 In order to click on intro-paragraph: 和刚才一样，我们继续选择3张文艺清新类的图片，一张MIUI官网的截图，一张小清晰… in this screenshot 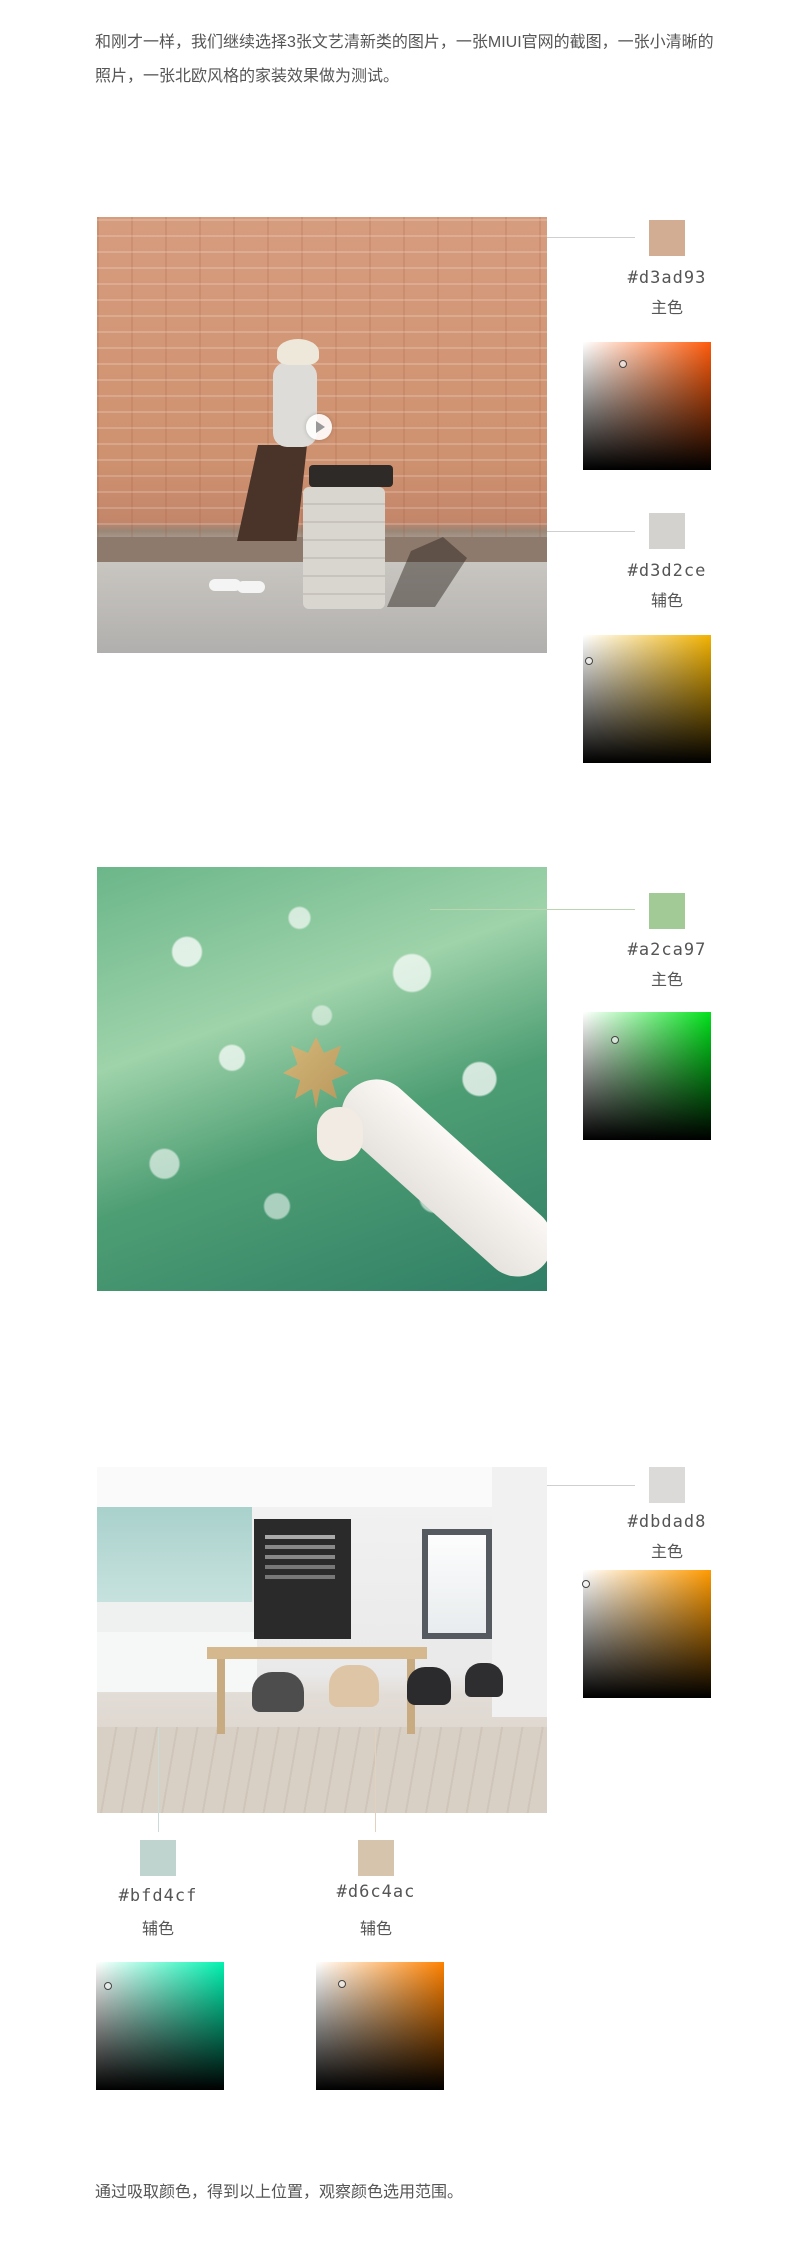, I will do `click(404, 59)`.